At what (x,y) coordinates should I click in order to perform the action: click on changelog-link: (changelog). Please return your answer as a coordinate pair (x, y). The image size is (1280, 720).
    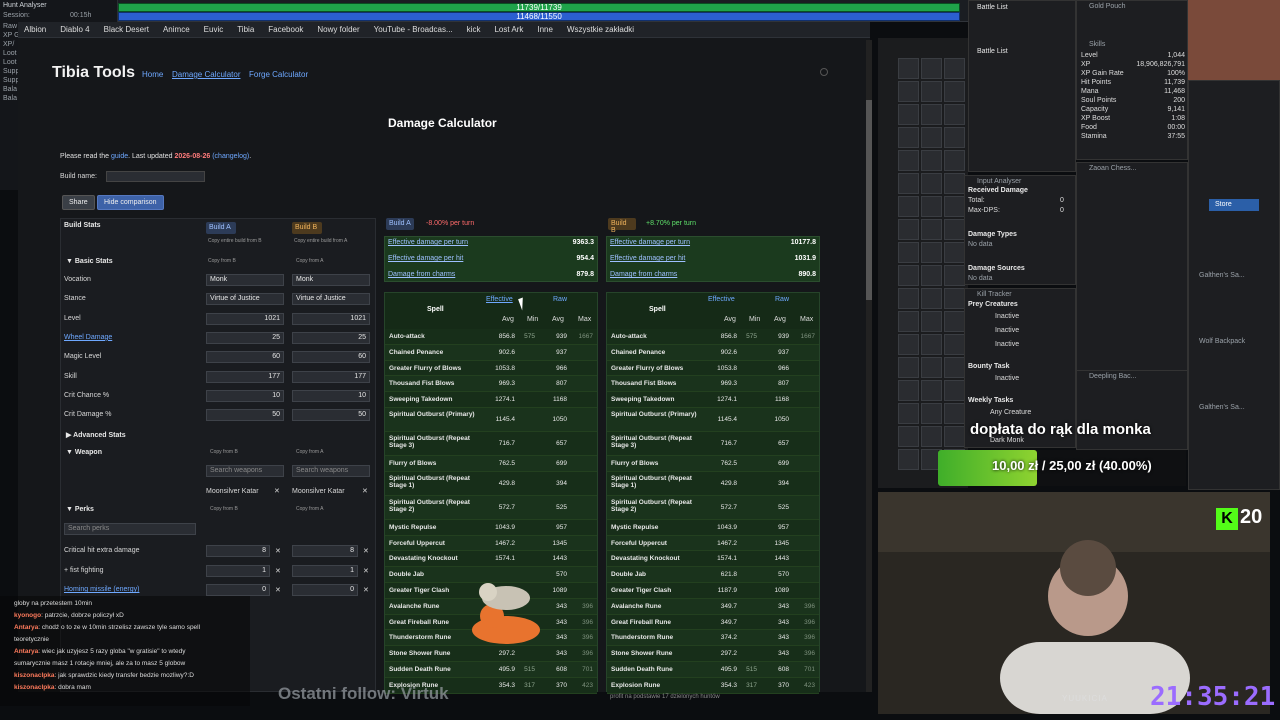
    Looking at the image, I should click on (230, 156).